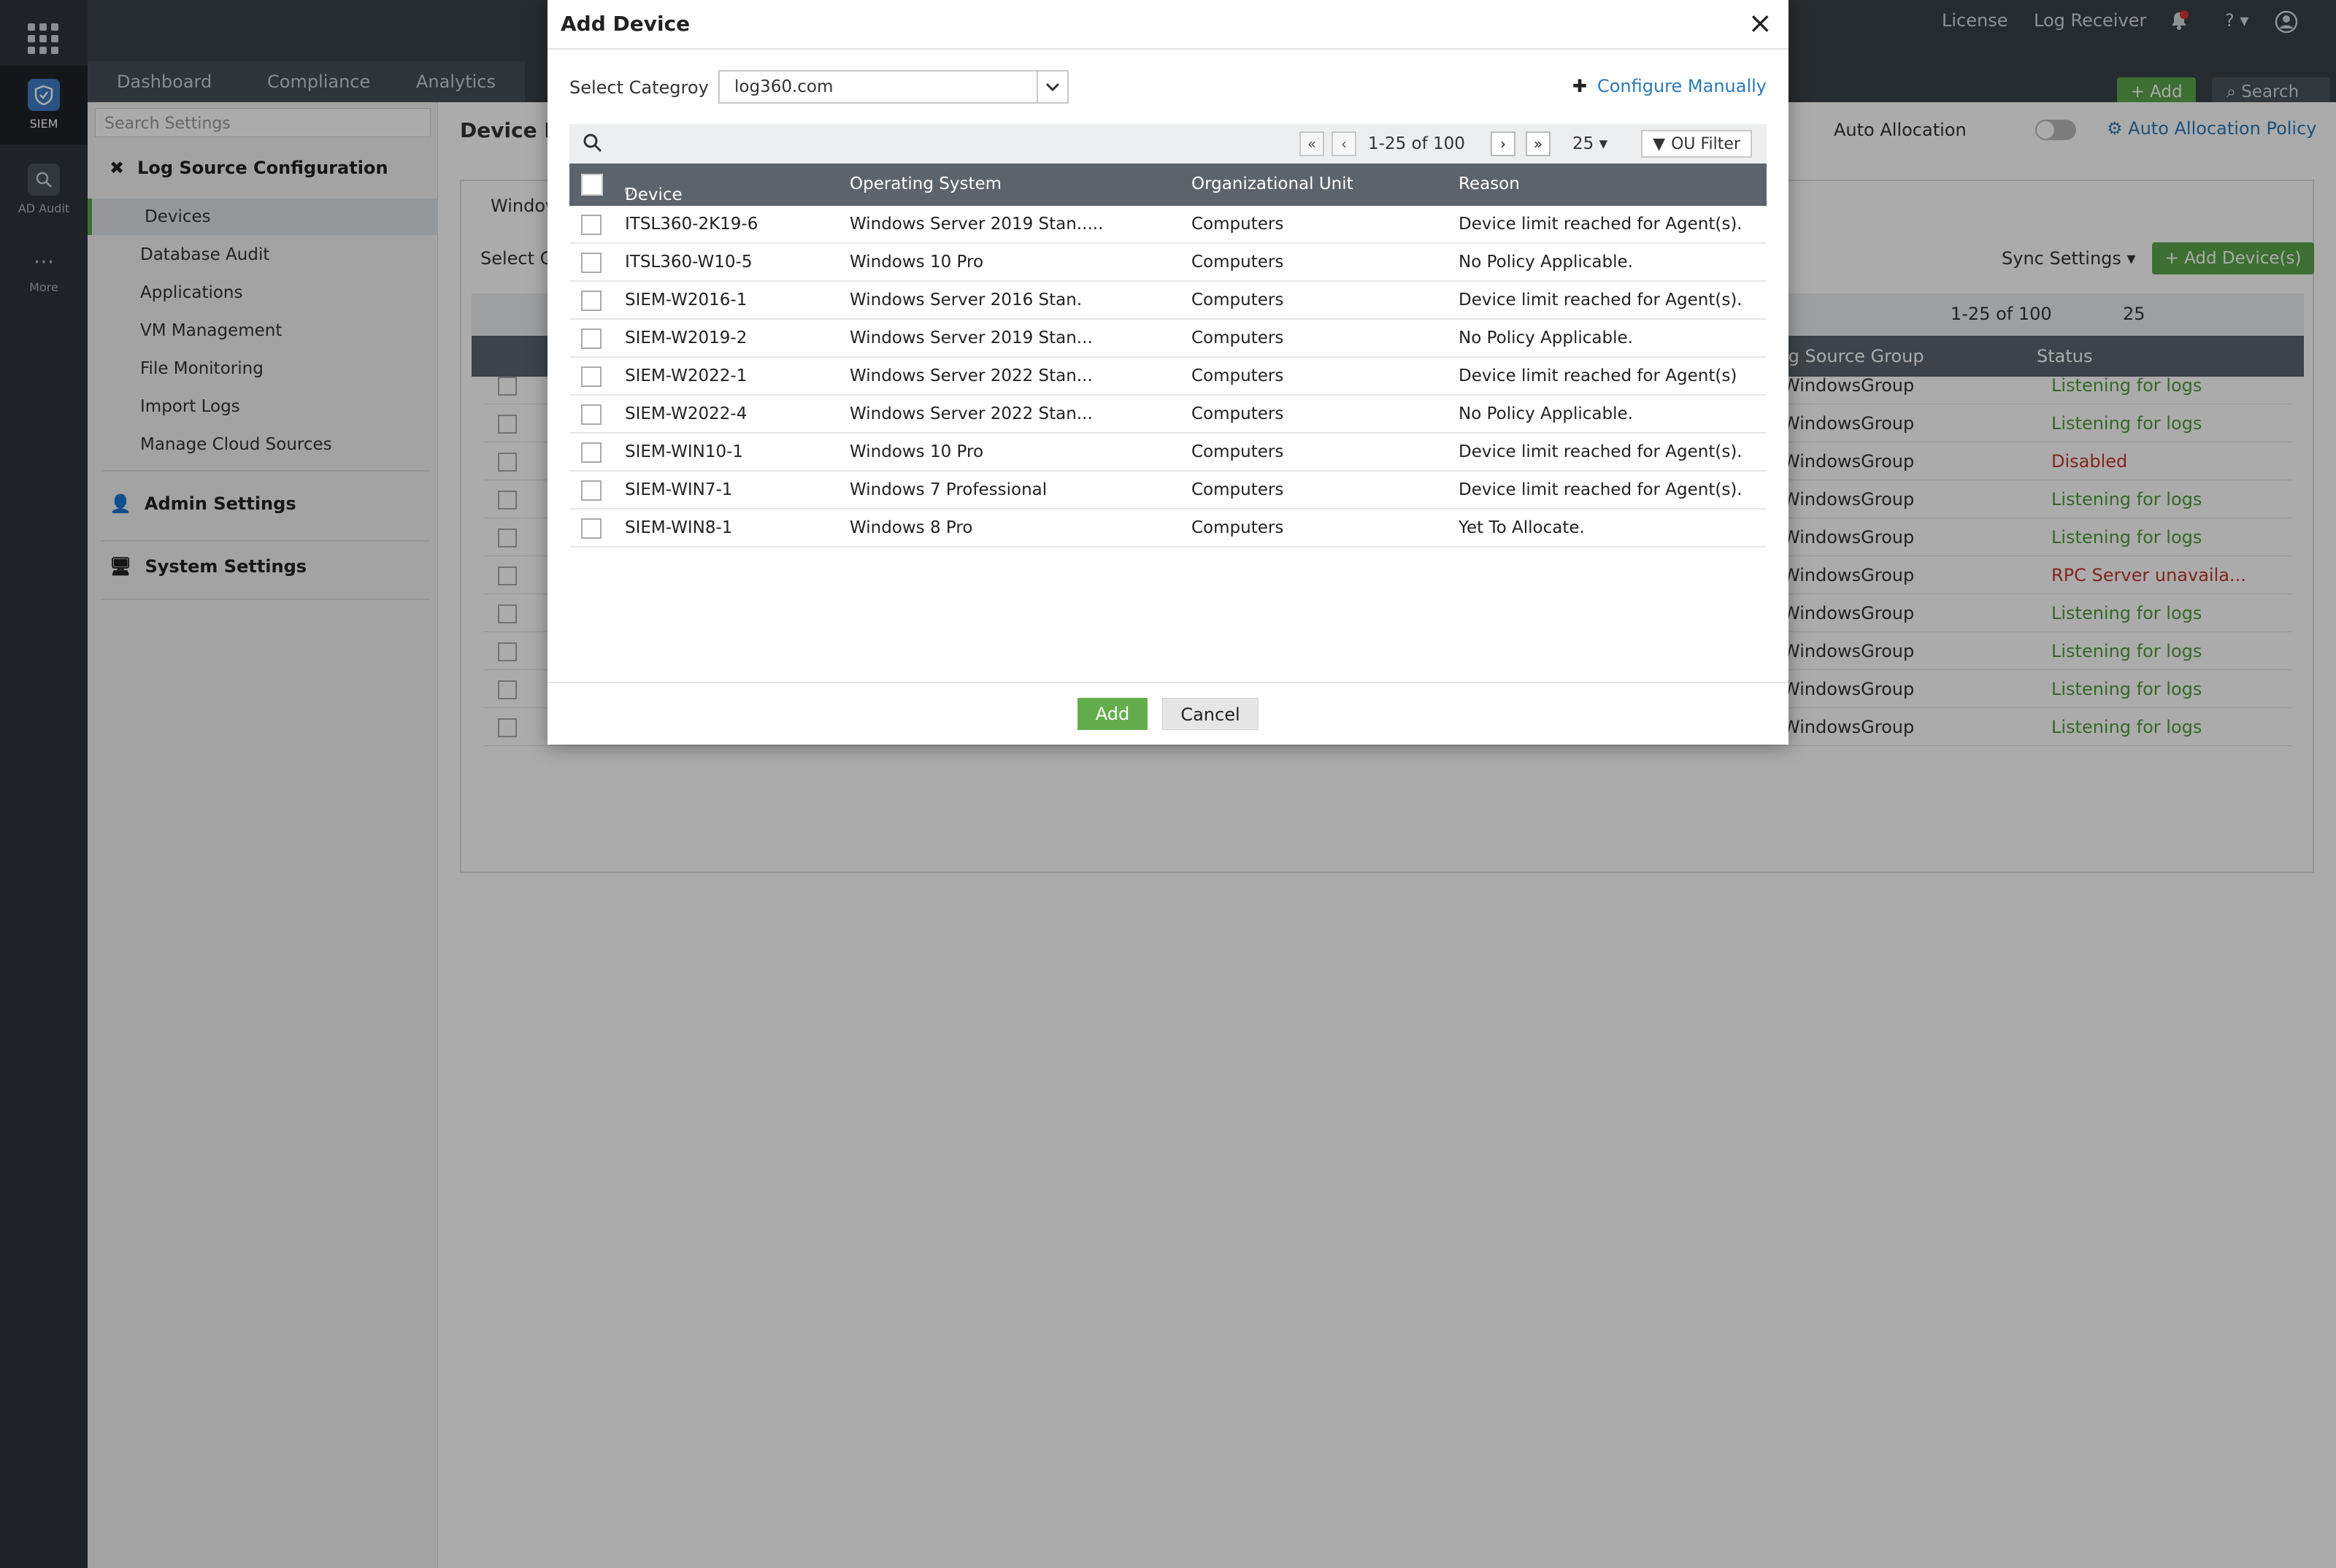  I want to click on plus-icon: ✚, so click(1579, 86).